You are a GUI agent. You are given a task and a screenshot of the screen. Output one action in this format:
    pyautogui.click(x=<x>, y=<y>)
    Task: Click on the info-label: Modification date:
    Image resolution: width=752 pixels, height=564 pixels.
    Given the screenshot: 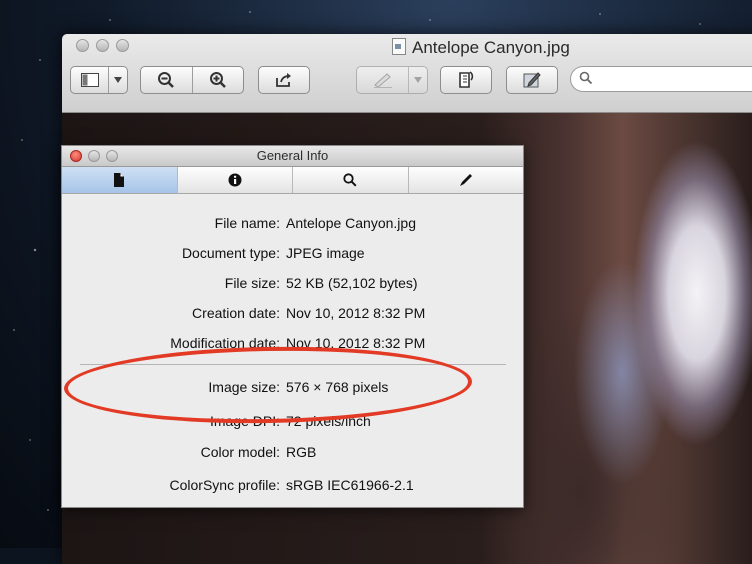 What is the action you would take?
    pyautogui.click(x=225, y=343)
    